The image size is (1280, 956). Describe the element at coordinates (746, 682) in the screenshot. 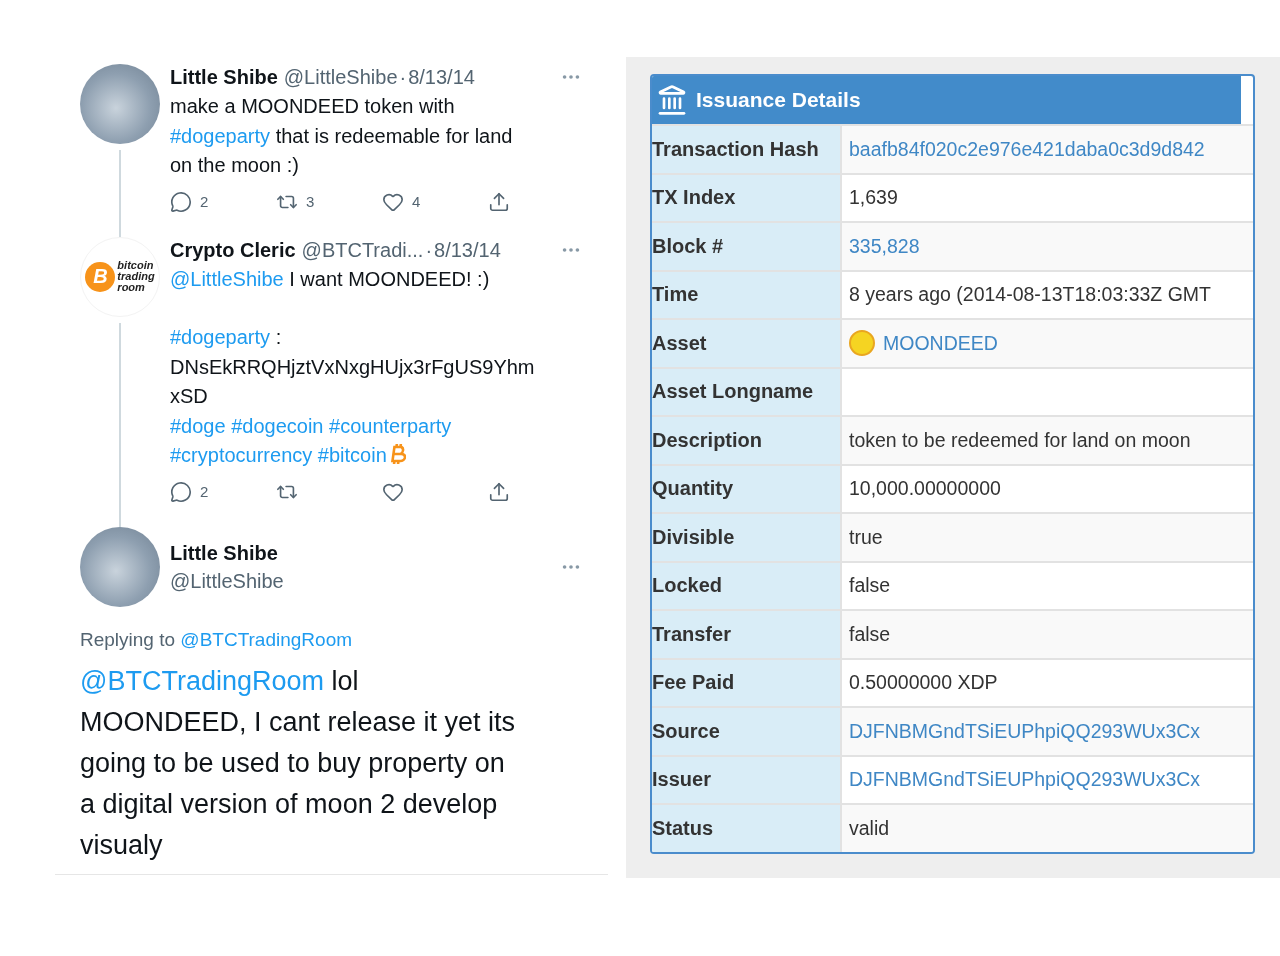

I see `label-cell: Fee Paid` at that location.